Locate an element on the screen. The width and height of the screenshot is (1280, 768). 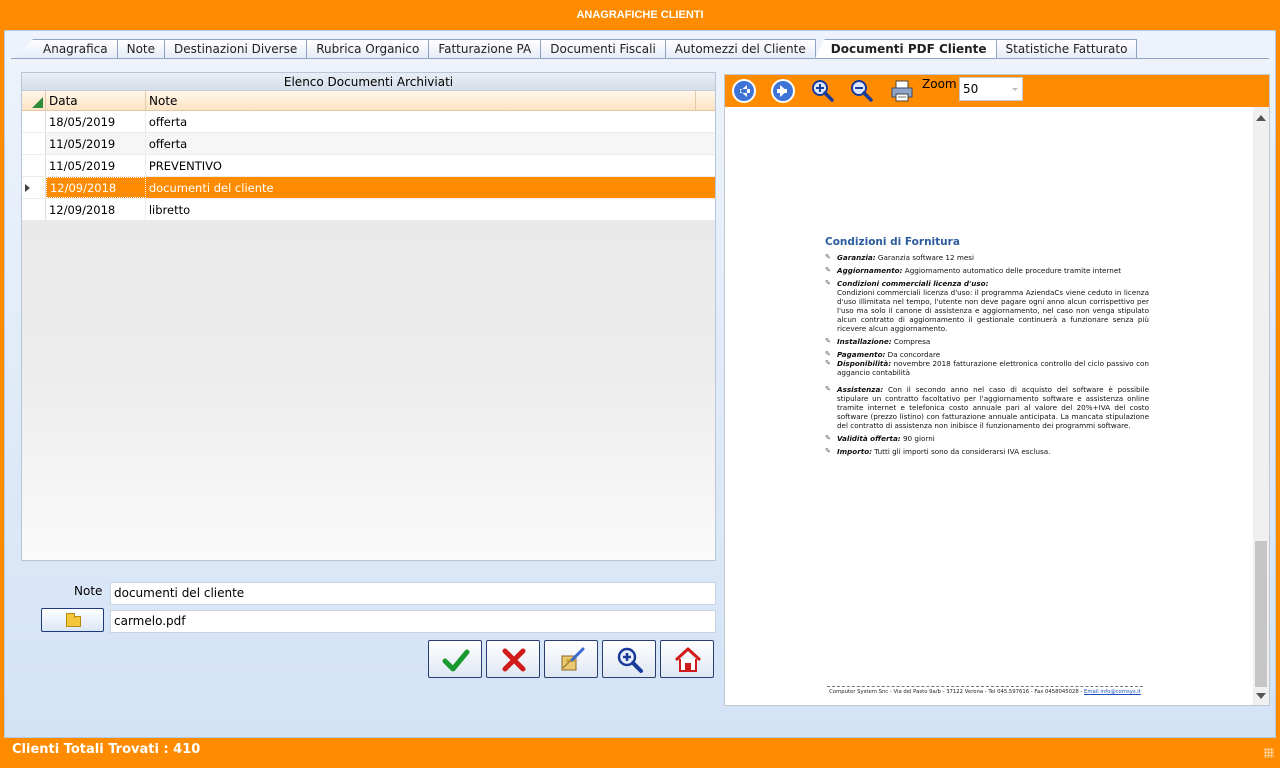
resize-grip-icon is located at coordinates (1269, 753).